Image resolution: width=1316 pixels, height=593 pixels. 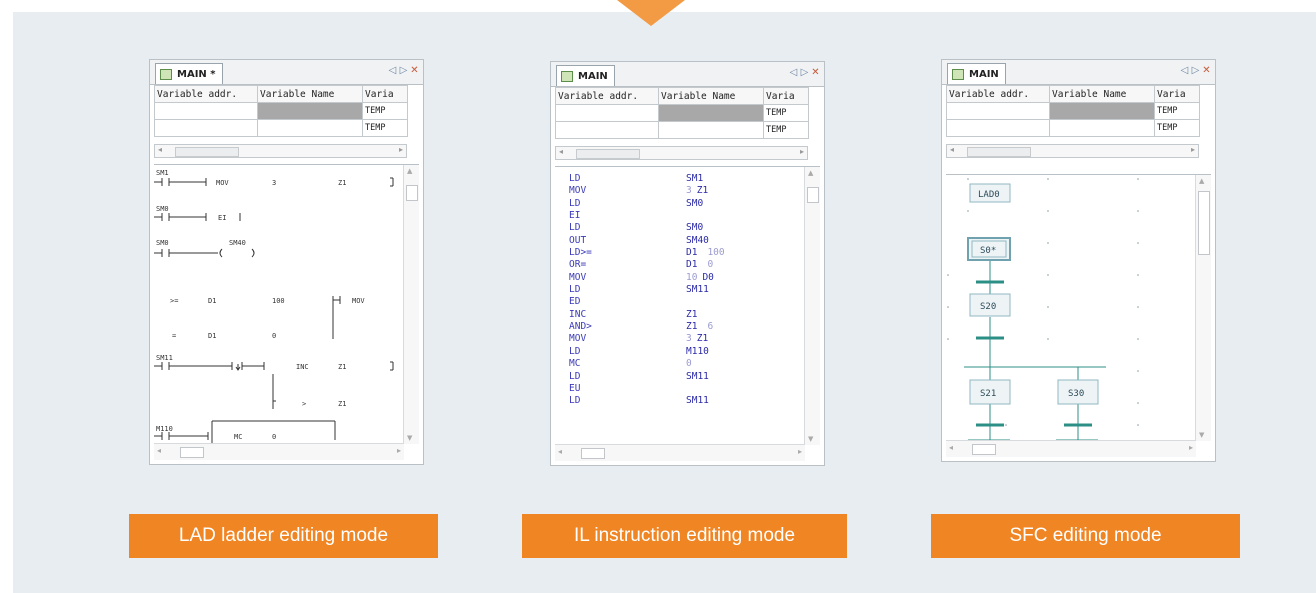 I want to click on tab-title: MAIN, so click(x=984, y=74).